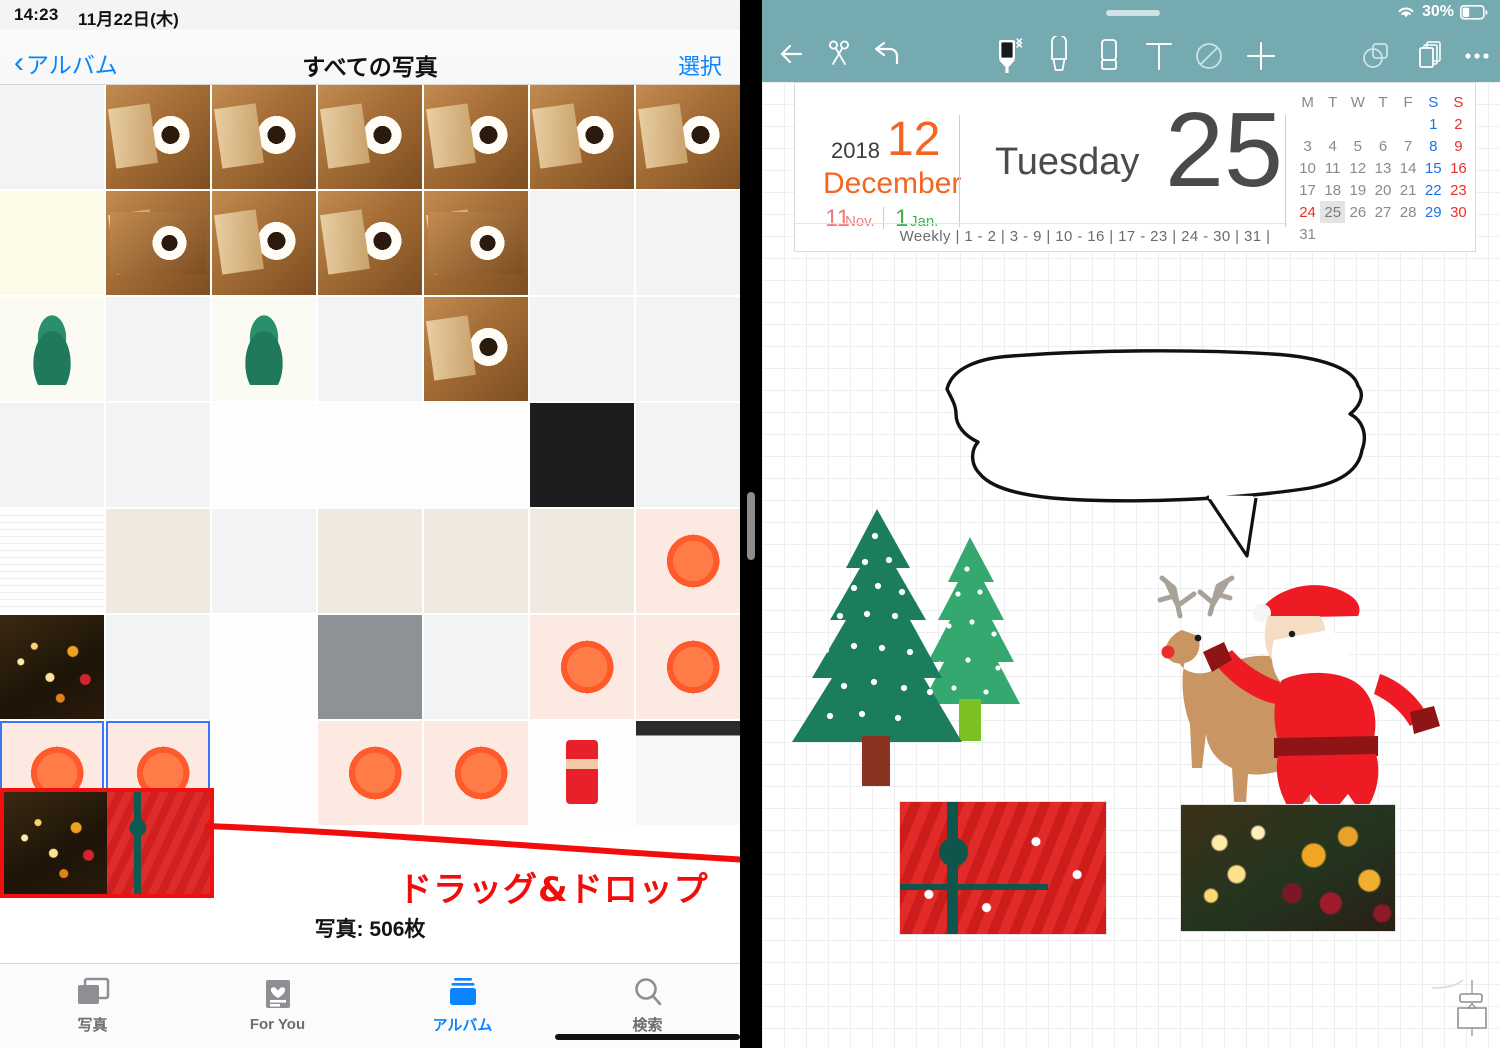 The width and height of the screenshot is (1500, 1048). What do you see at coordinates (1433, 146) in the screenshot?
I see `calendar-day-cell: 8` at bounding box center [1433, 146].